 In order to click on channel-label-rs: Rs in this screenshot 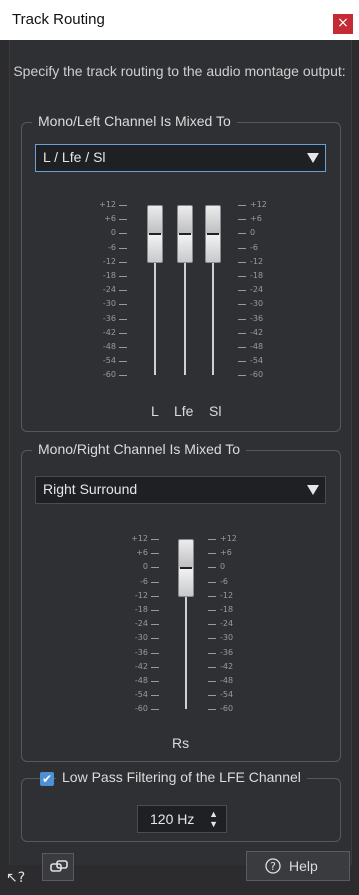, I will do `click(181, 743)`.